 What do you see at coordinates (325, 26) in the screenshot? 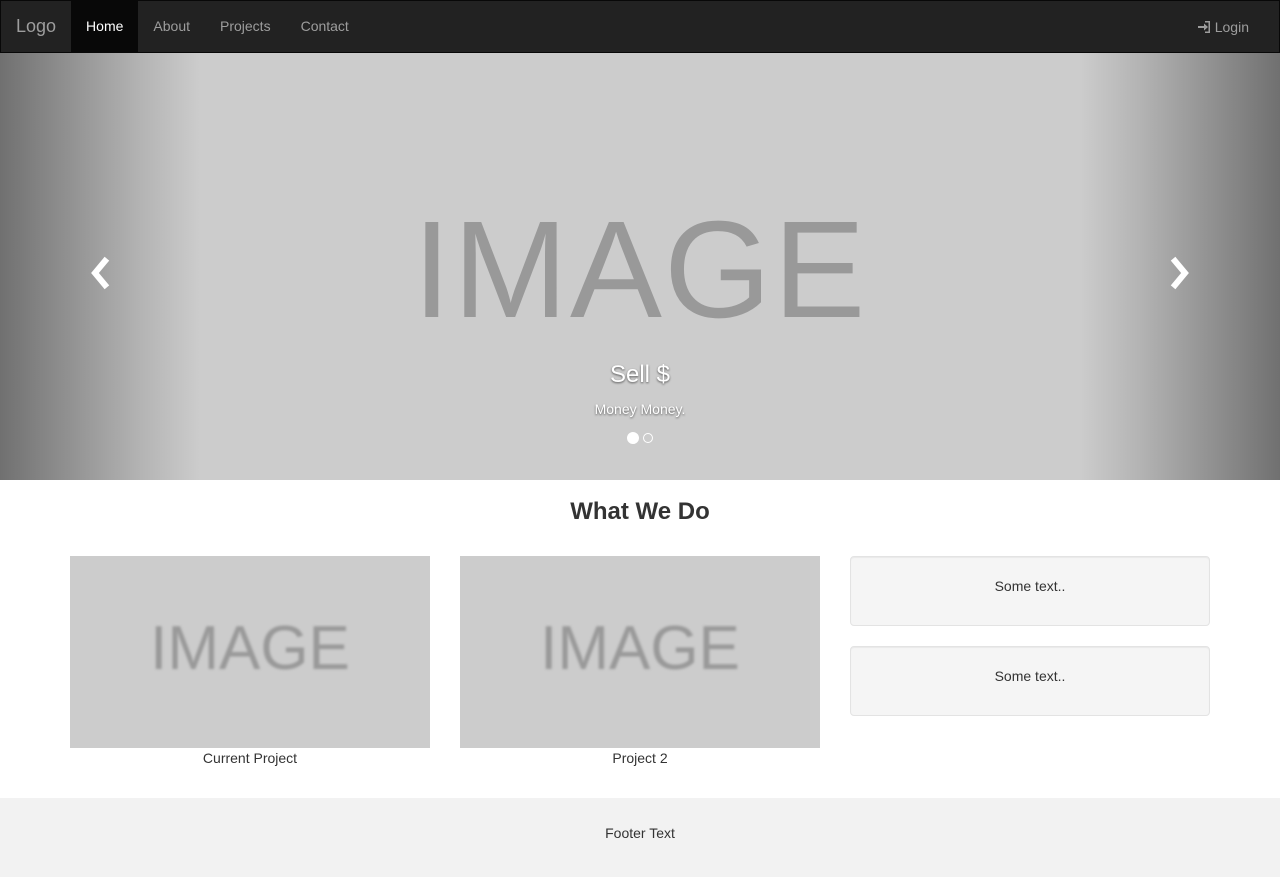
I see `nav-item-contact: Contact` at bounding box center [325, 26].